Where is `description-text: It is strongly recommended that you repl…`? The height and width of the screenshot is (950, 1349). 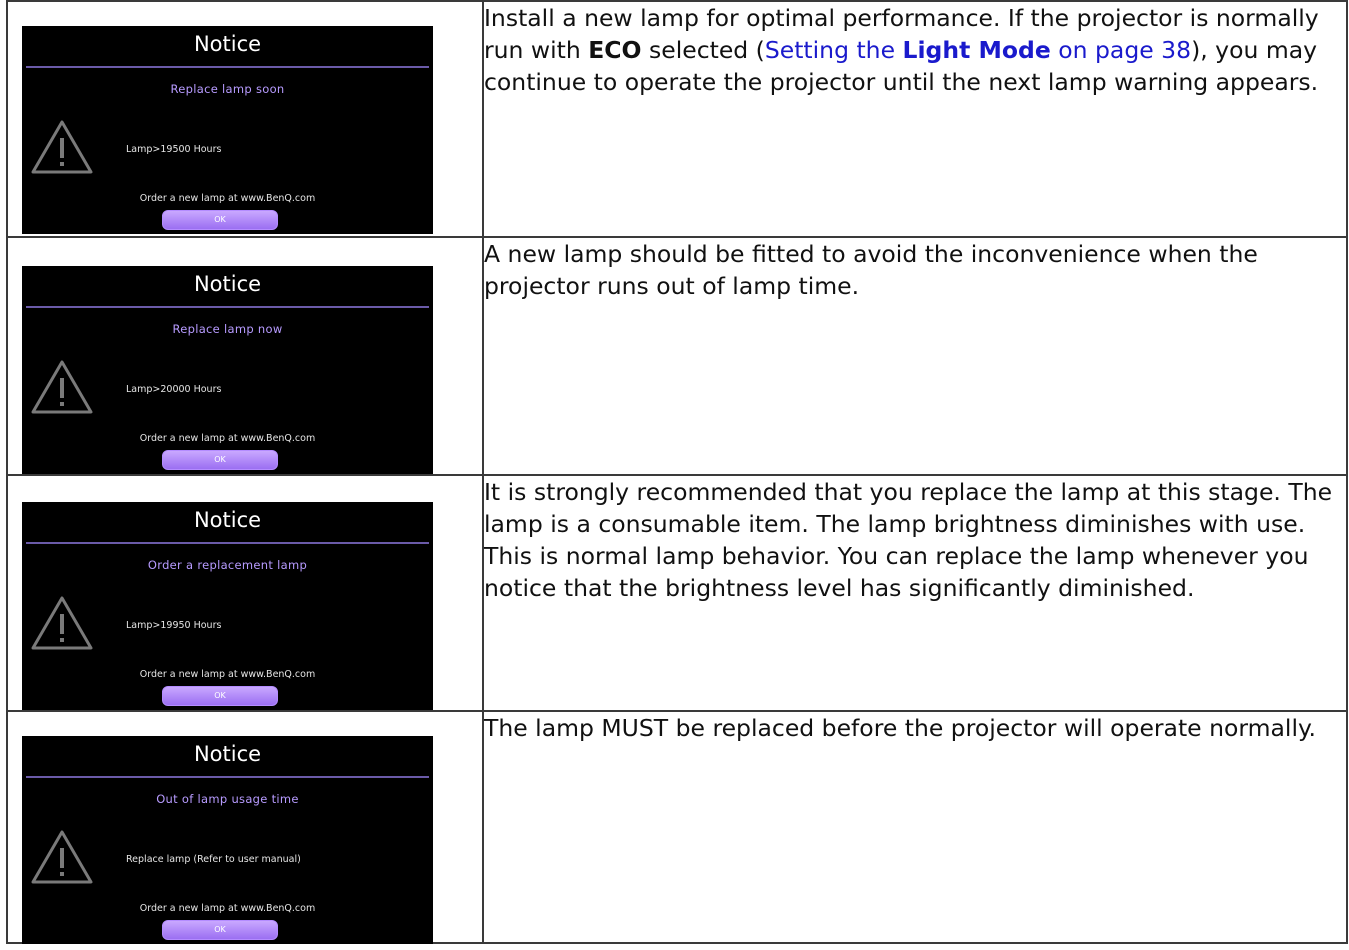
description-text: It is strongly recommended that you repl… is located at coordinates (908, 540).